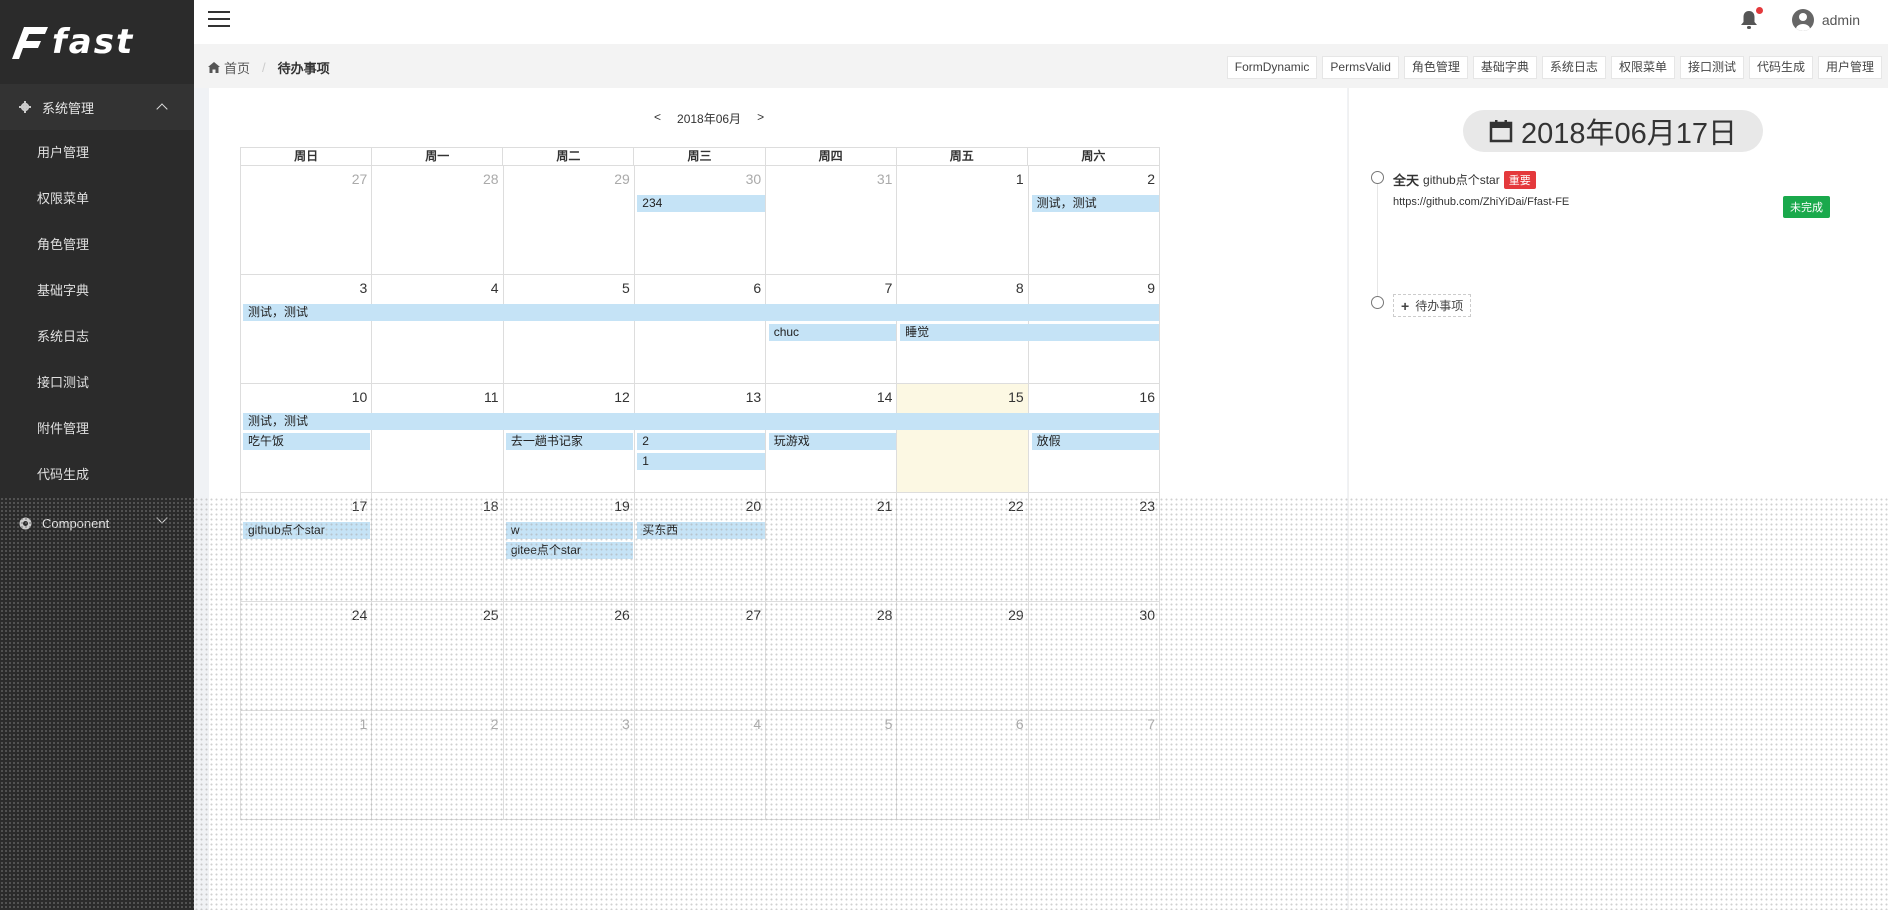 This screenshot has width=1888, height=910. What do you see at coordinates (97, 337) in the screenshot?
I see `sidebar-item-logs: 系统日志` at bounding box center [97, 337].